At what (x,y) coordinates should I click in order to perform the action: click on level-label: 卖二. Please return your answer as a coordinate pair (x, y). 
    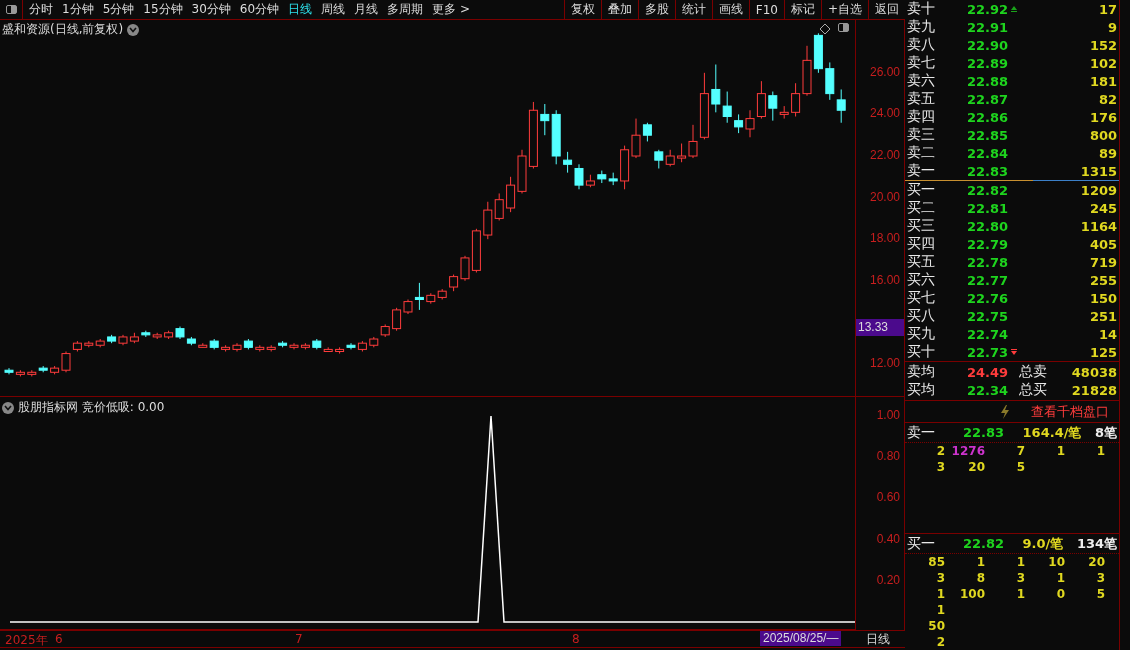
    Looking at the image, I should click on (921, 153).